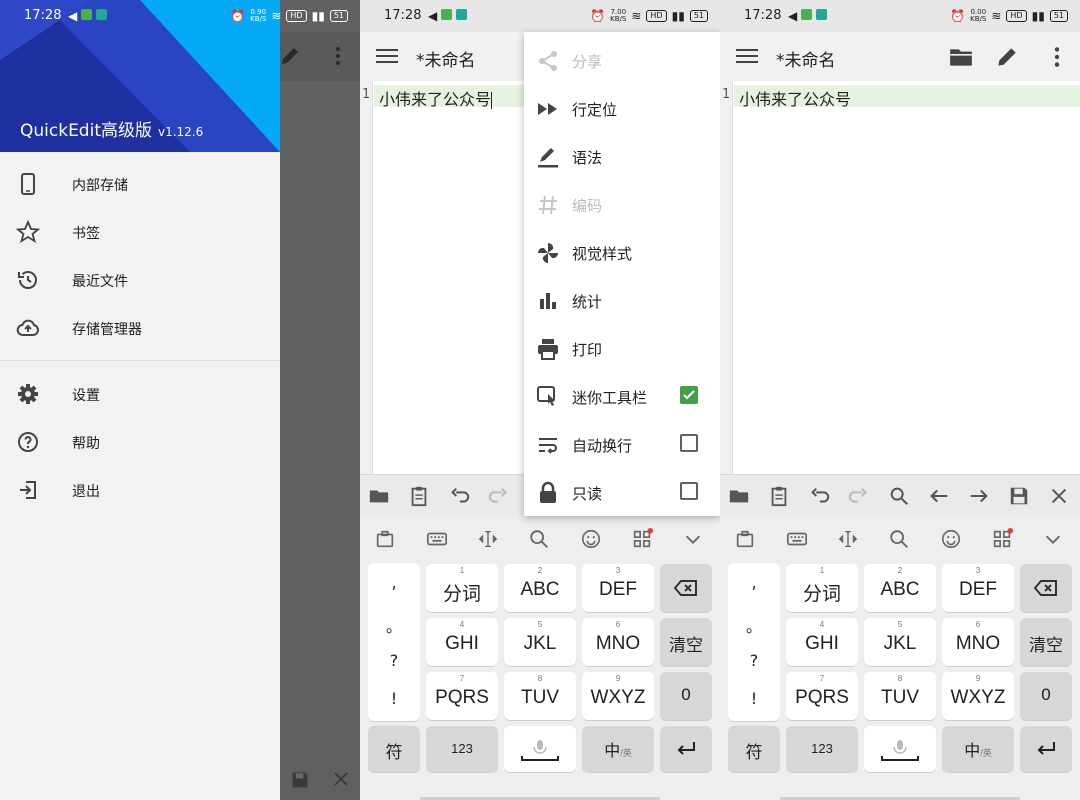 Image resolution: width=1080 pixels, height=800 pixels. Describe the element at coordinates (622, 396) in the screenshot. I see `menu-item-mini-toolbar: 迷你工具栏` at that location.